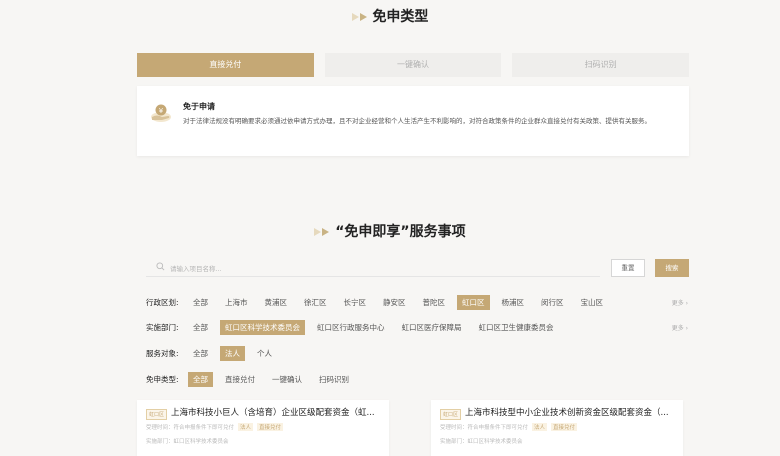 The height and width of the screenshot is (456, 780). I want to click on filter-label: 免申类型:, so click(162, 379).